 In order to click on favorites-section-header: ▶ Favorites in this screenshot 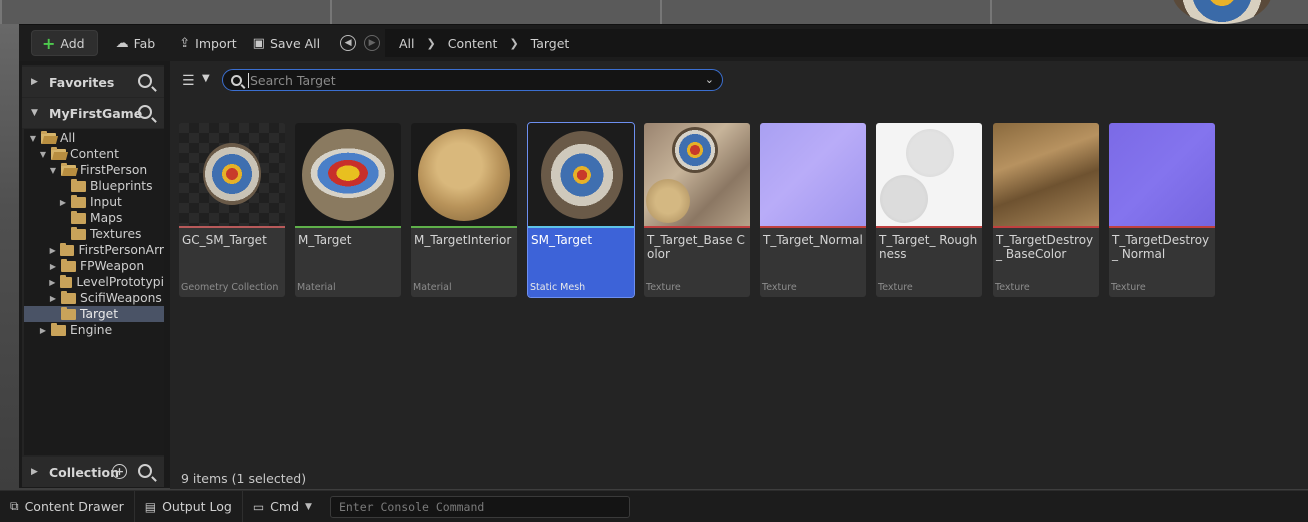, I will do `click(93, 82)`.